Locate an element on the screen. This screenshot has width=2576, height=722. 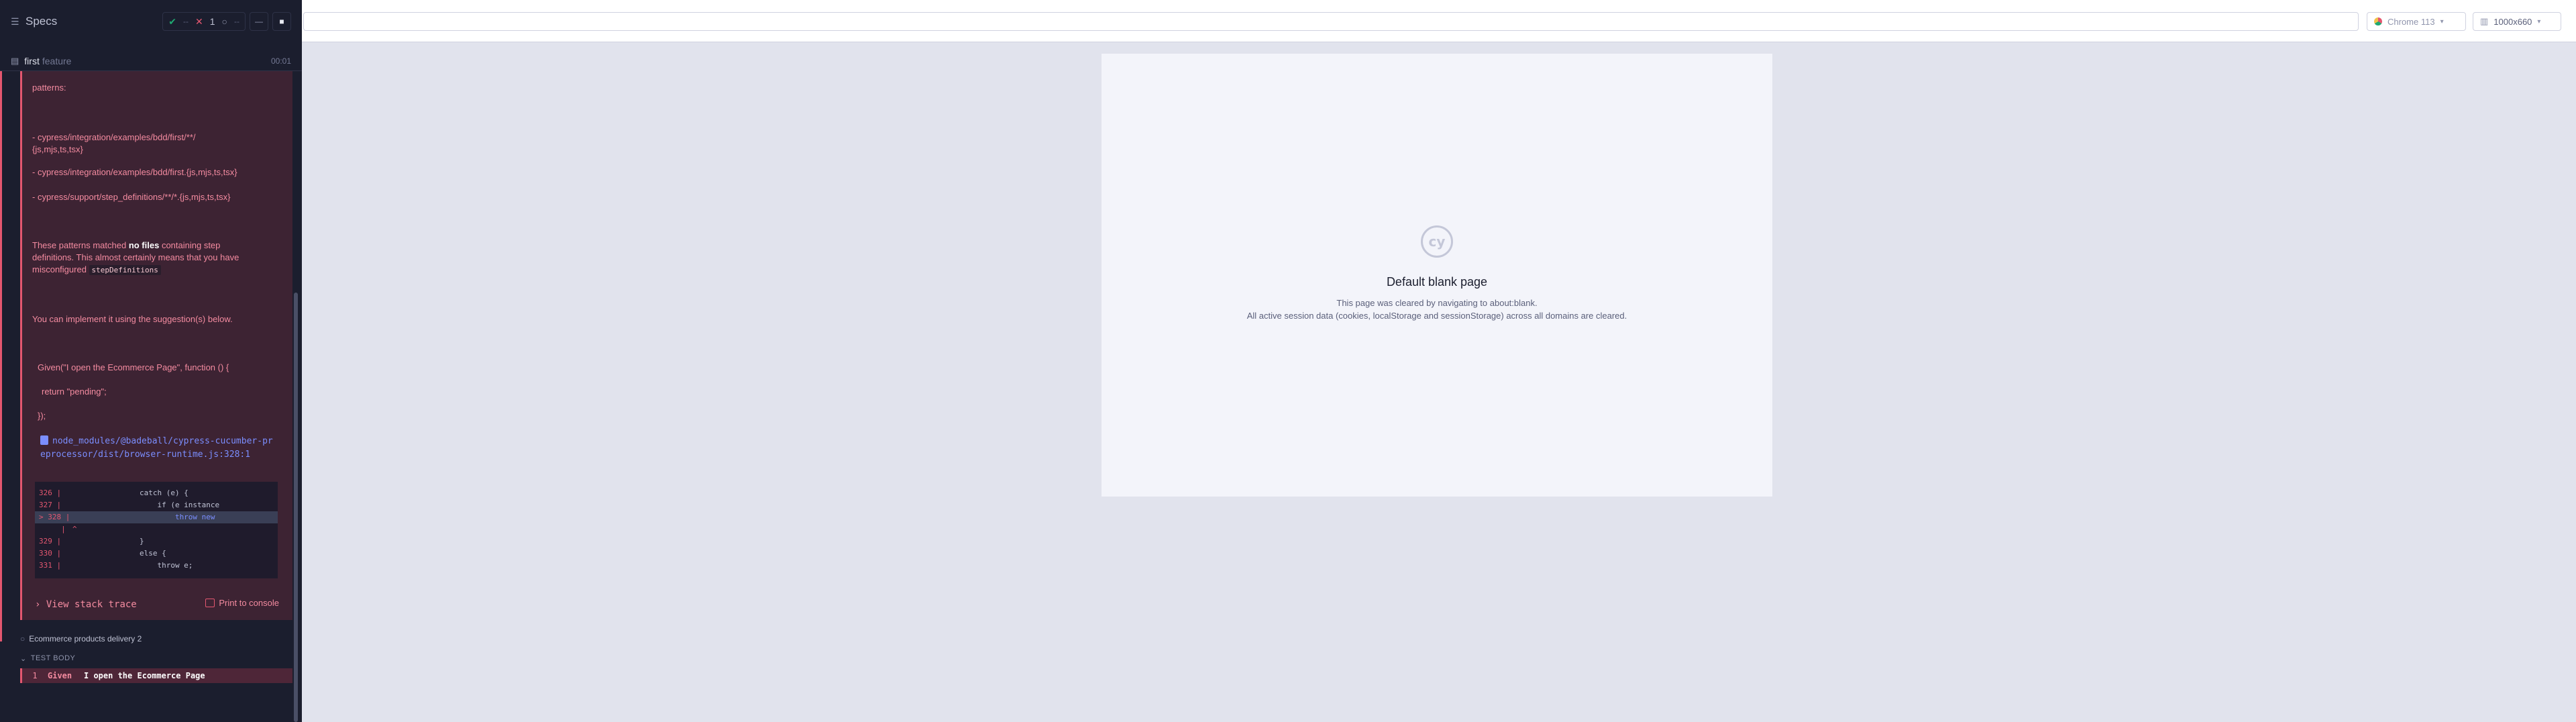
next-test-title: Ecommerce products delivery 2 is located at coordinates (85, 638).